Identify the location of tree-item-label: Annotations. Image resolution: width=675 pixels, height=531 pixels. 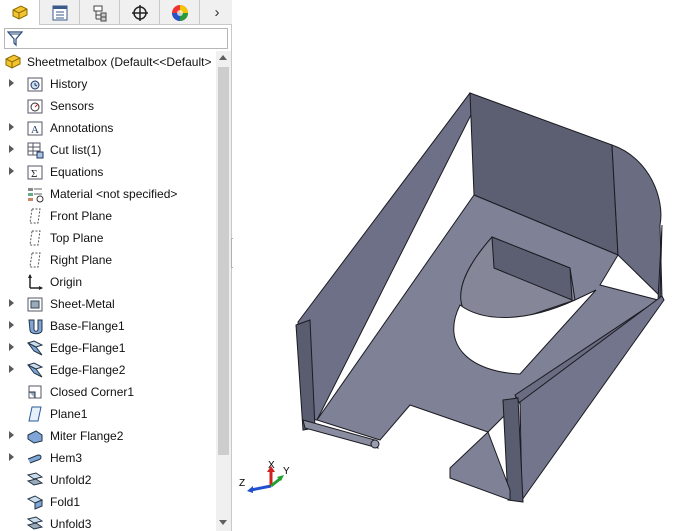
(82, 128).